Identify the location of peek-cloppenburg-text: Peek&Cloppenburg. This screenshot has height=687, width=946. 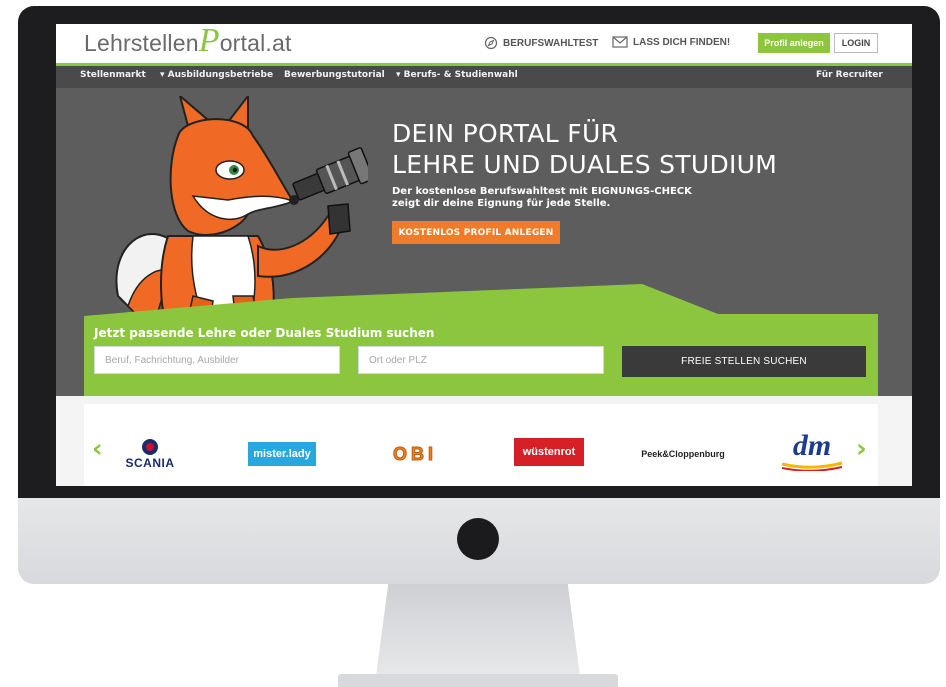
(683, 454).